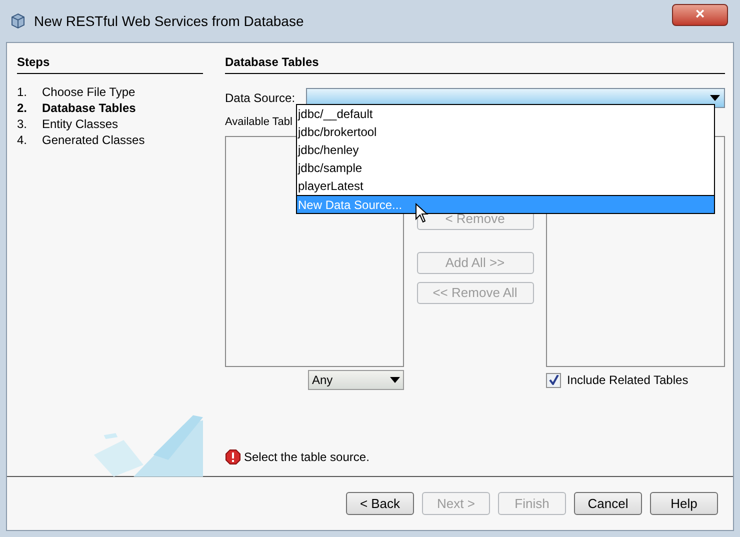 Image resolution: width=740 pixels, height=537 pixels. What do you see at coordinates (505, 168) in the screenshot?
I see `dropdown-item: jdbc/sample` at bounding box center [505, 168].